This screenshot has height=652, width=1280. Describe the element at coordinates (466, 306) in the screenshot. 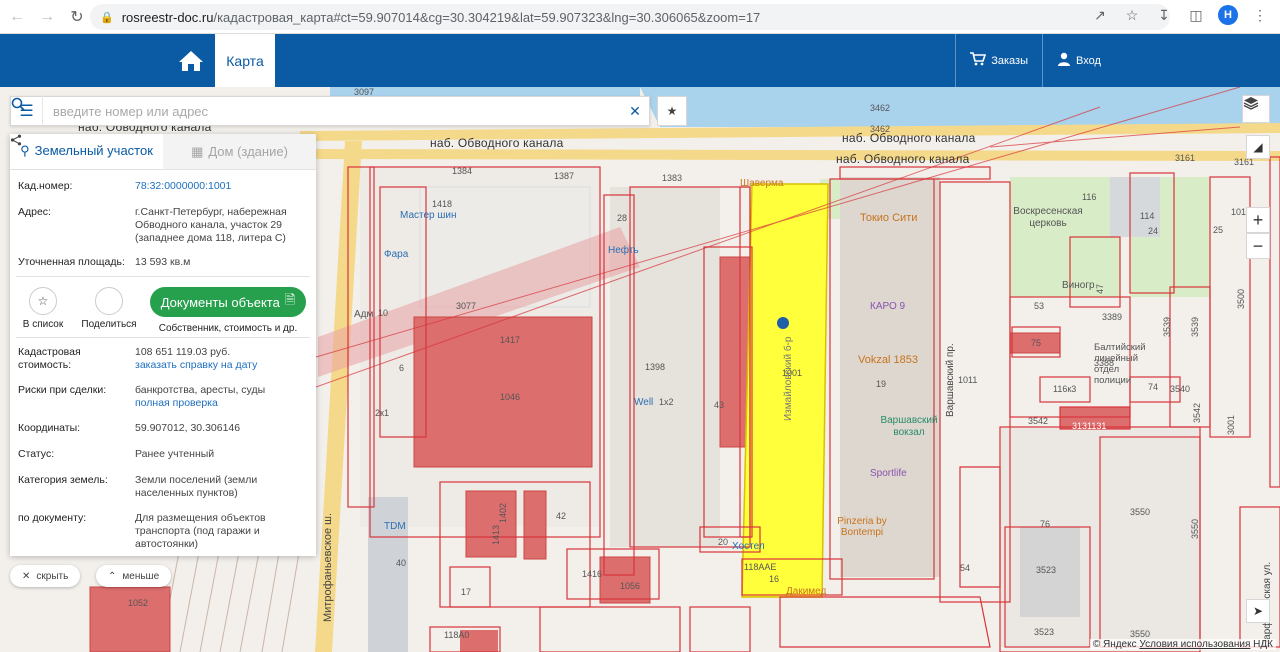

I see `parcel-label: 3077` at that location.